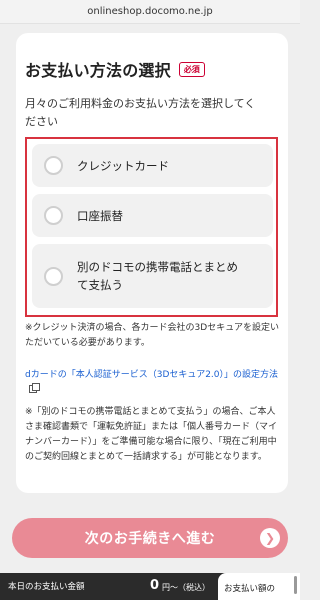 The image size is (320, 600). I want to click on payment-summary-bar: 本日のお支払い金額 0 円〜（税込） お支払い額の, so click(150, 586).